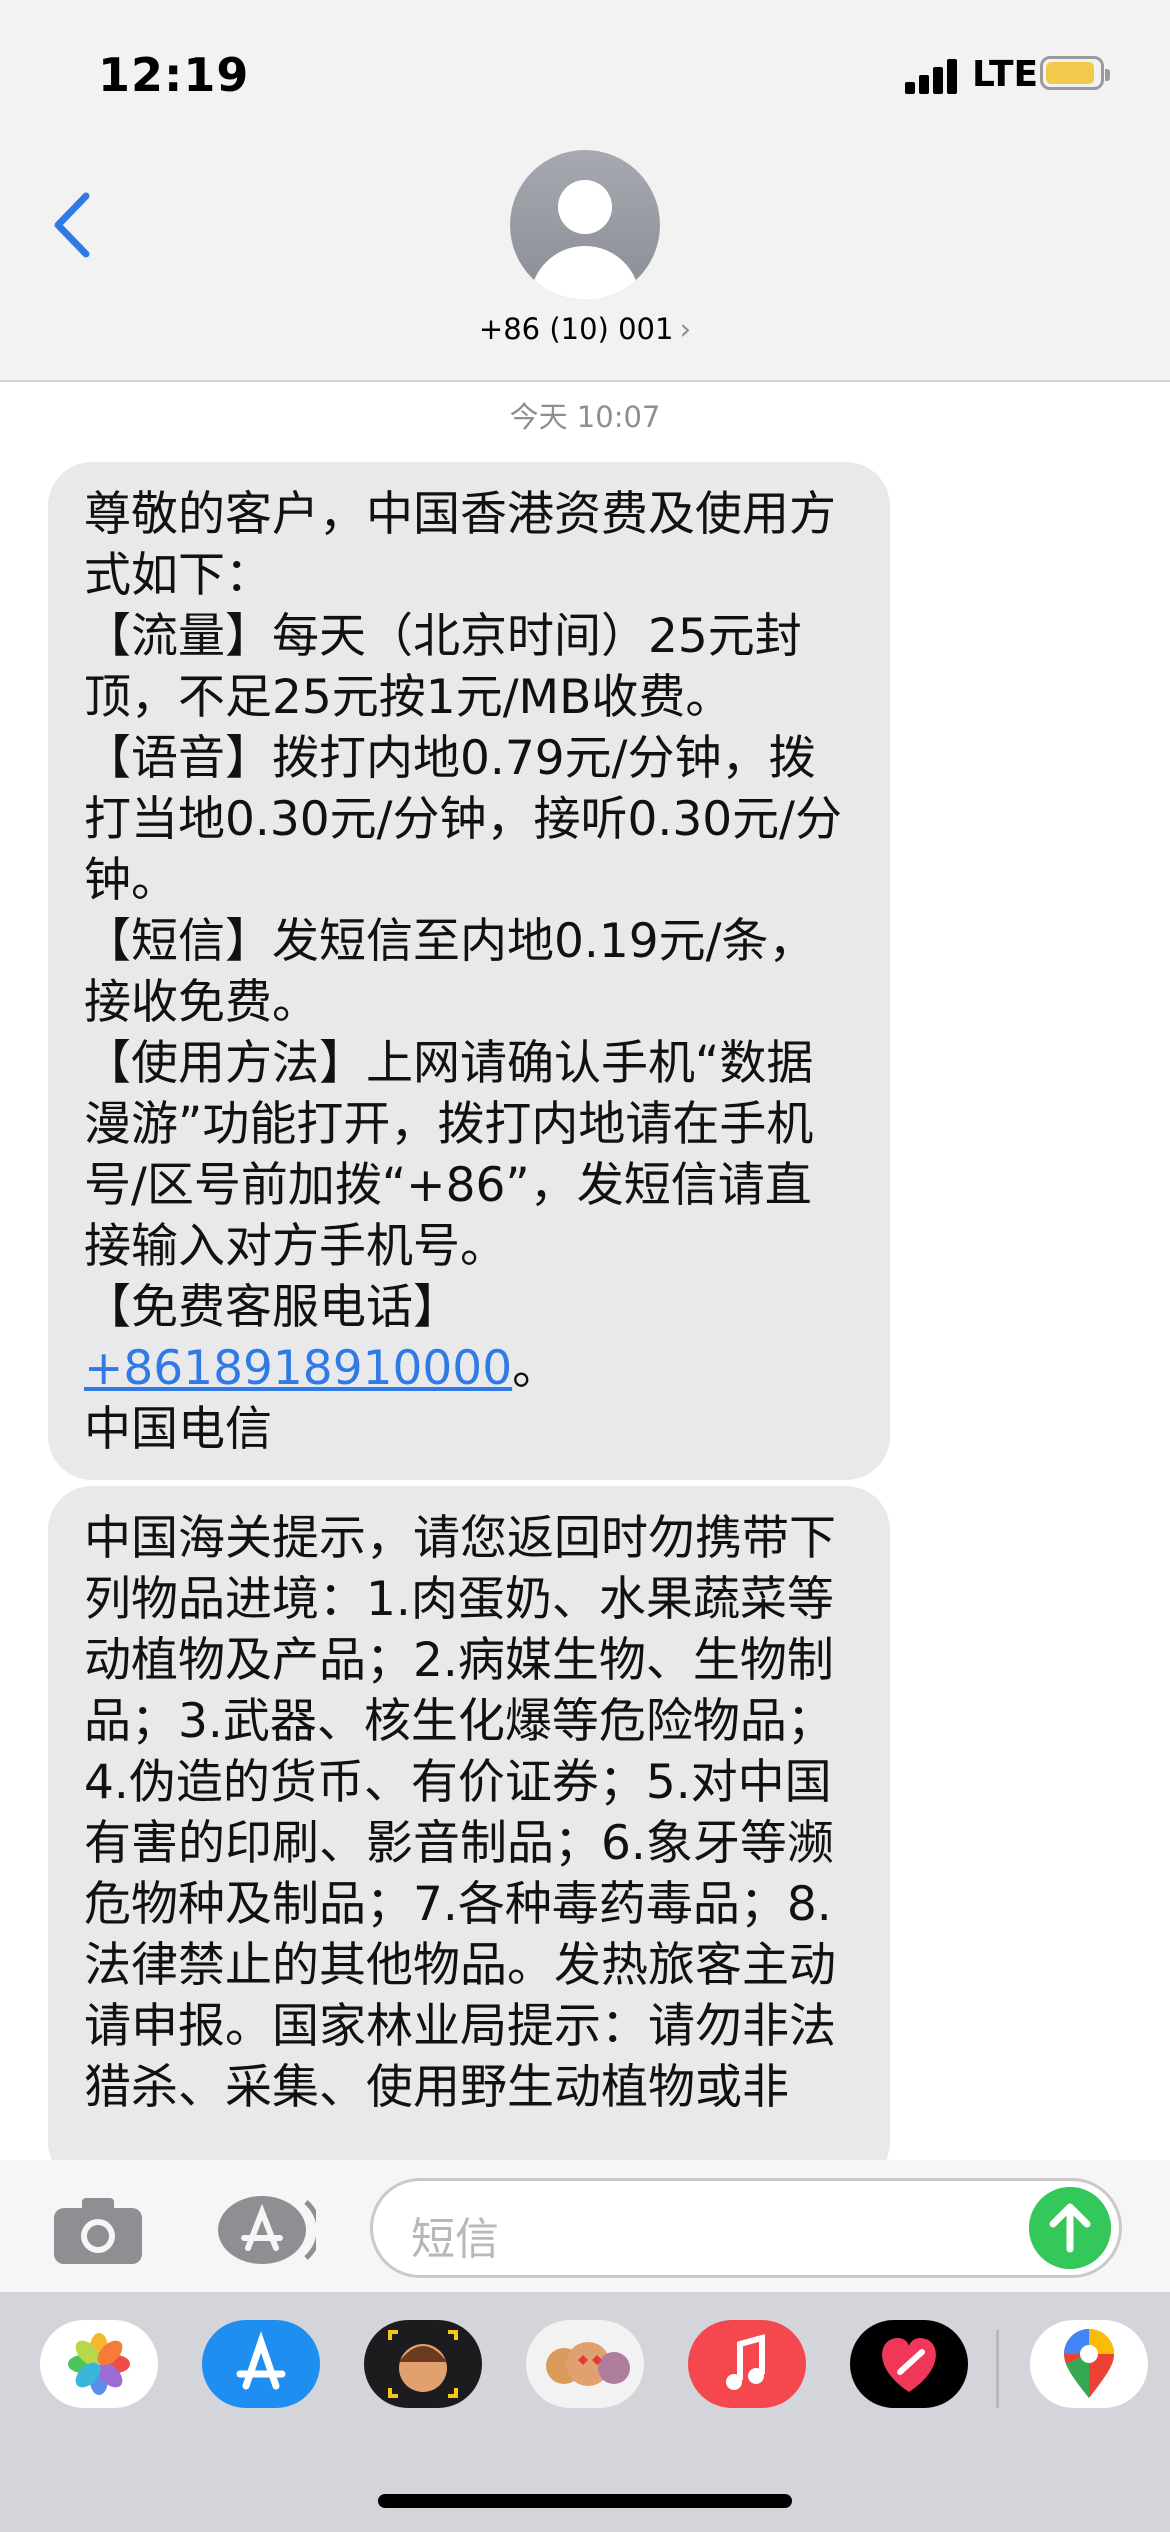  I want to click on signal-icon, so click(935, 75).